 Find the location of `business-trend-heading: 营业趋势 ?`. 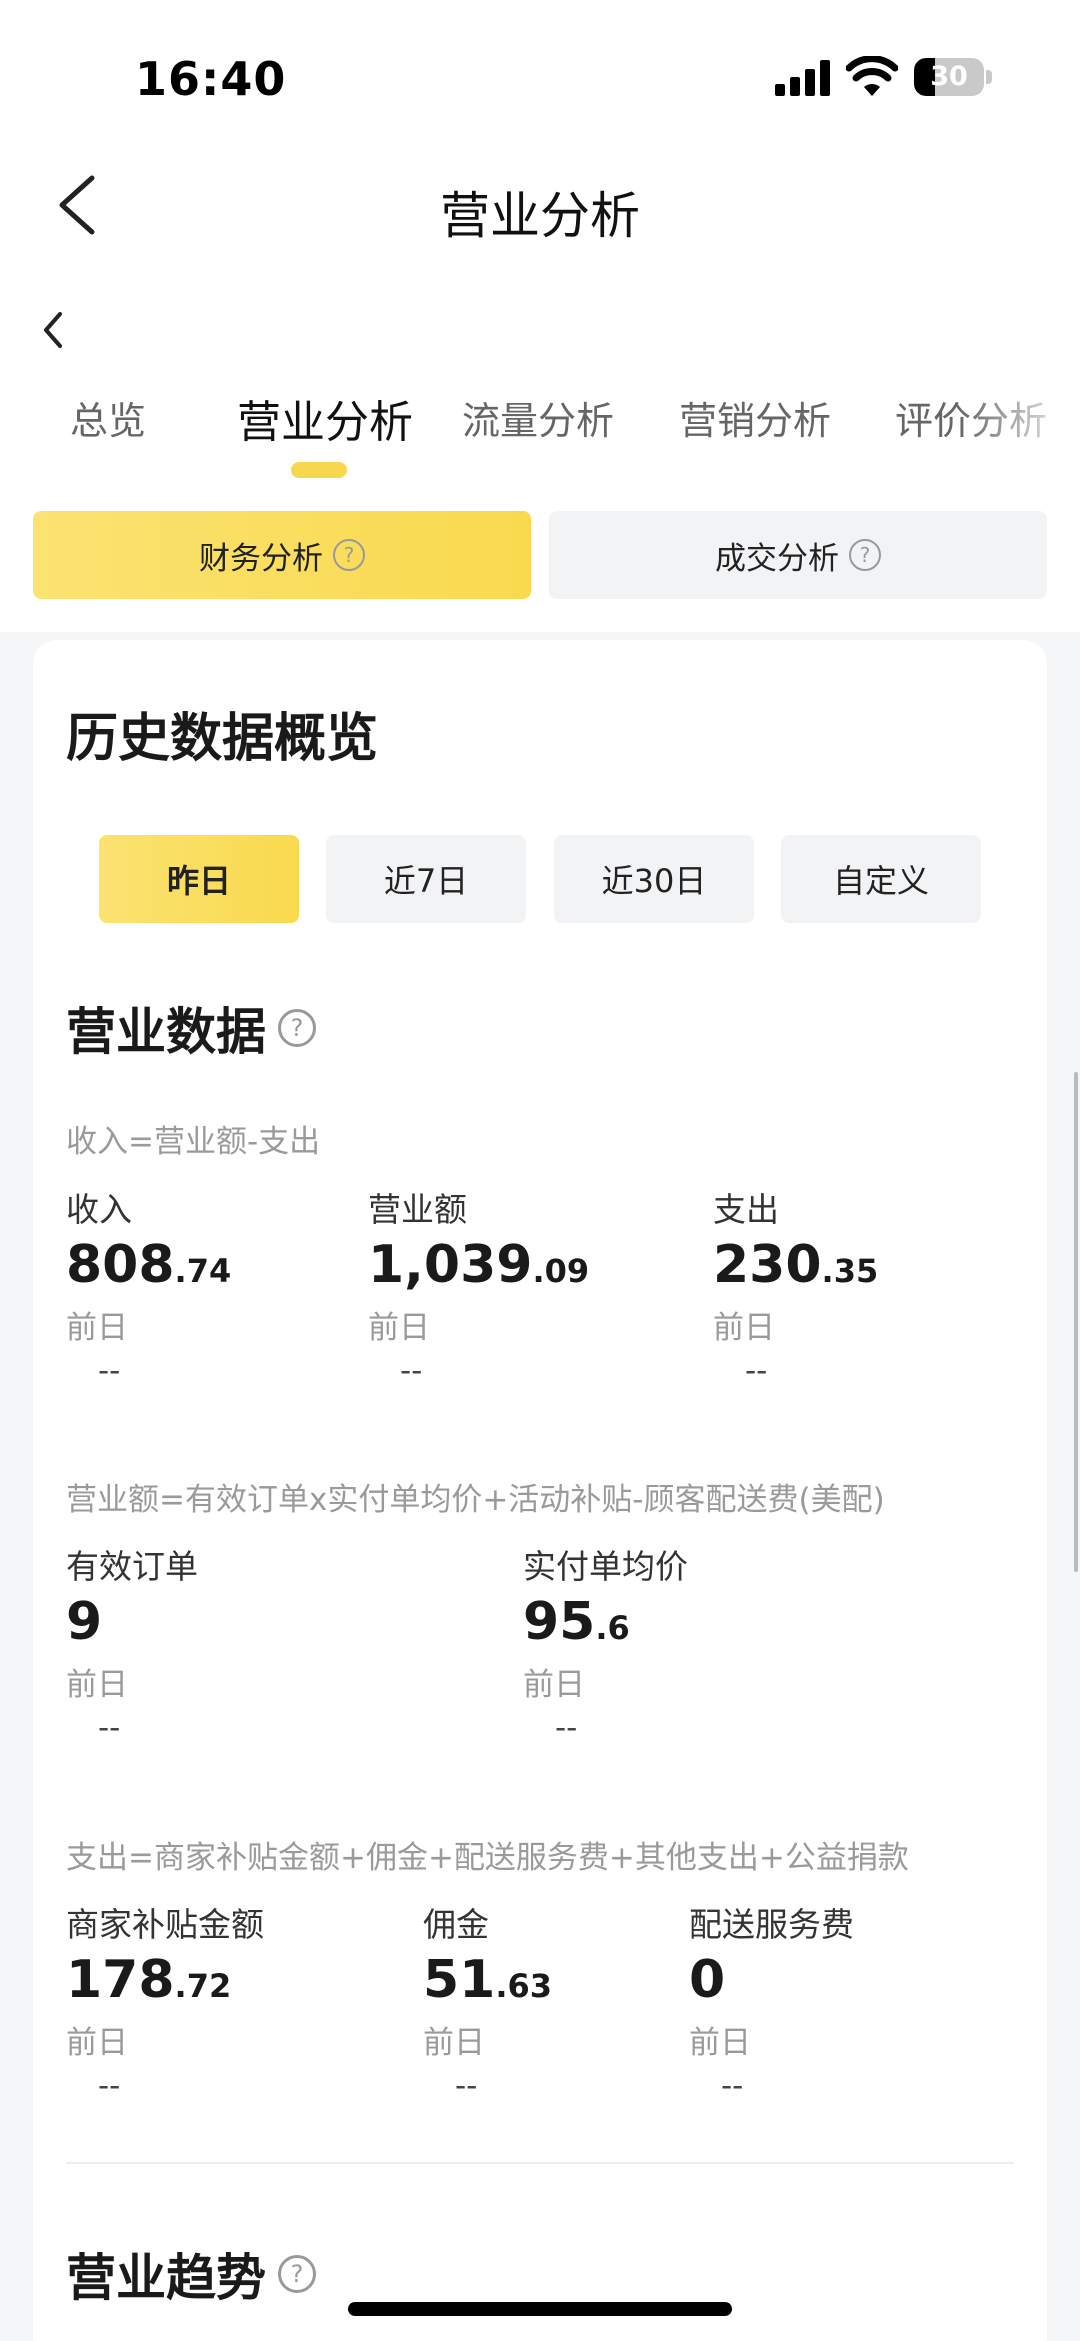

business-trend-heading: 营业趋势 ? is located at coordinates (191, 2274).